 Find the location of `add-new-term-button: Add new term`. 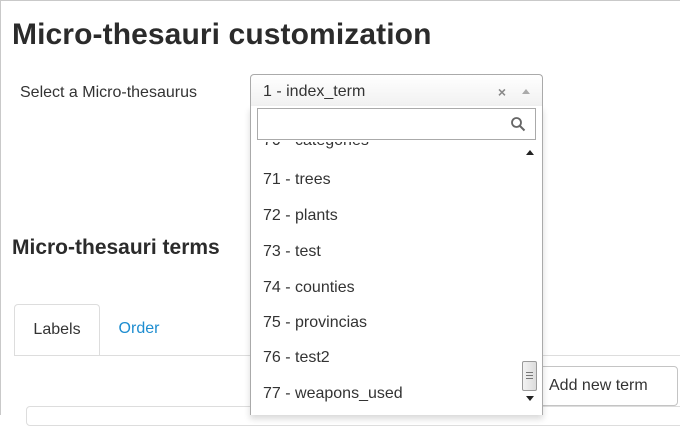

add-new-term-button: Add new term is located at coordinates (607, 386).